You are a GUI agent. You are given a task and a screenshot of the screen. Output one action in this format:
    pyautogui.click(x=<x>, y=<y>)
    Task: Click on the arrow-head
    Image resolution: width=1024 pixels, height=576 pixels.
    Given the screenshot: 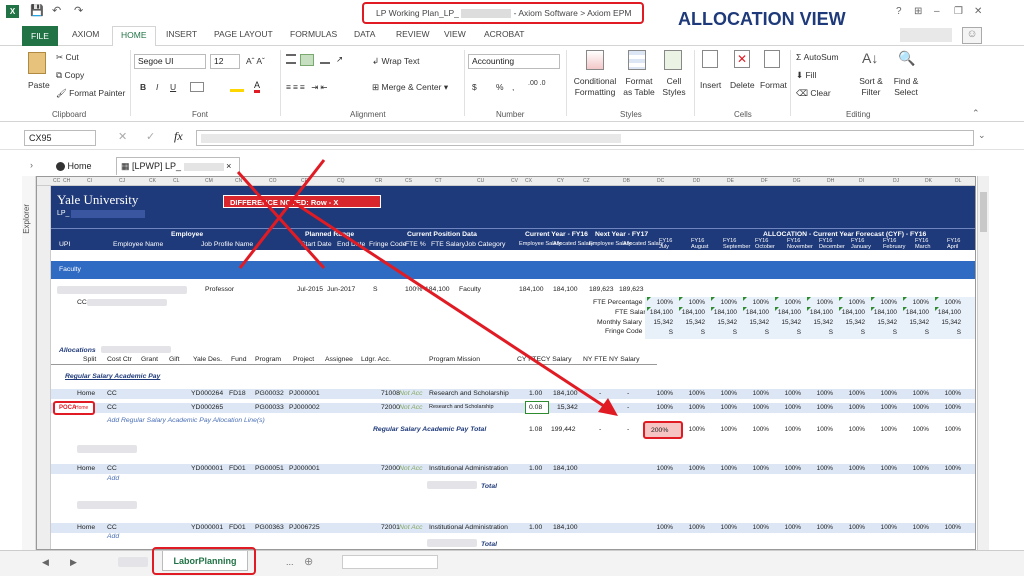 What is the action you would take?
    pyautogui.click(x=608, y=407)
    